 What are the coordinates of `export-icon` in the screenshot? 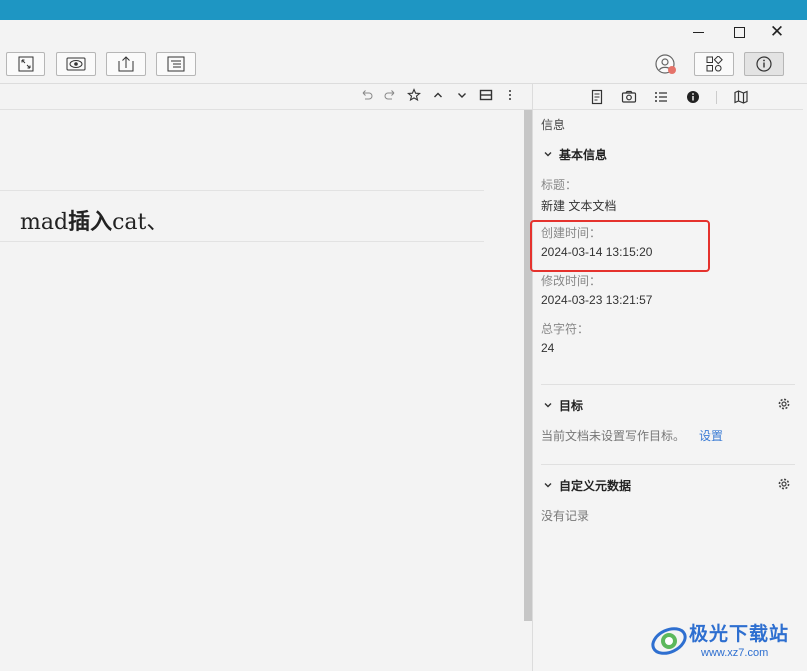 It's located at (126, 64).